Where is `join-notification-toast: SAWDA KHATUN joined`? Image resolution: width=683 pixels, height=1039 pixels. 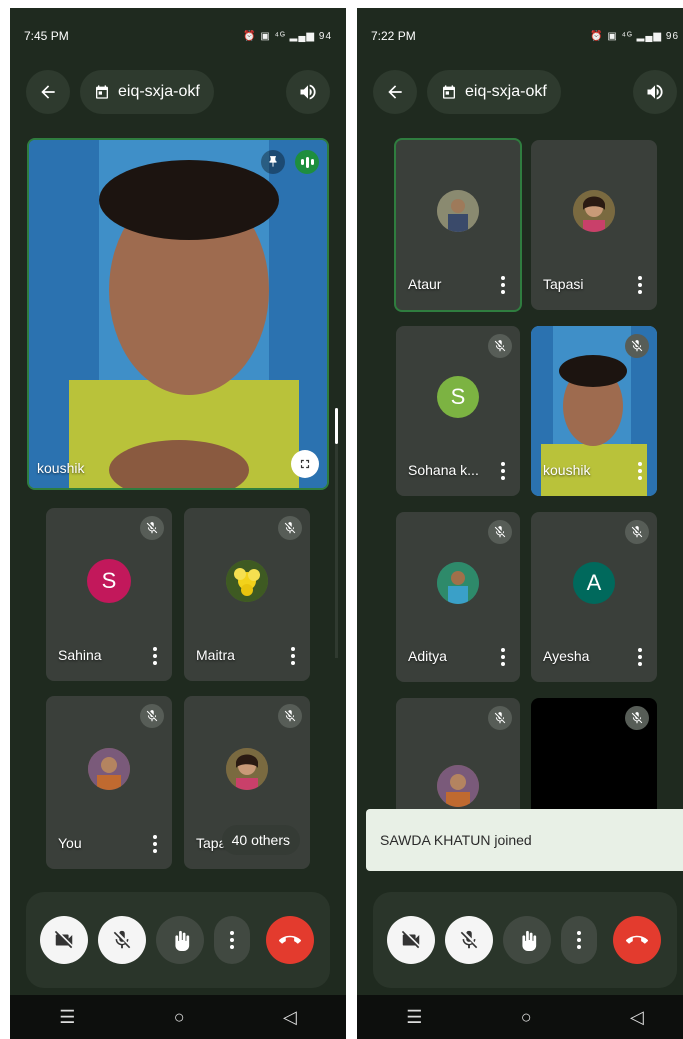
join-notification-toast: SAWDA KHATUN joined is located at coordinates (524, 840).